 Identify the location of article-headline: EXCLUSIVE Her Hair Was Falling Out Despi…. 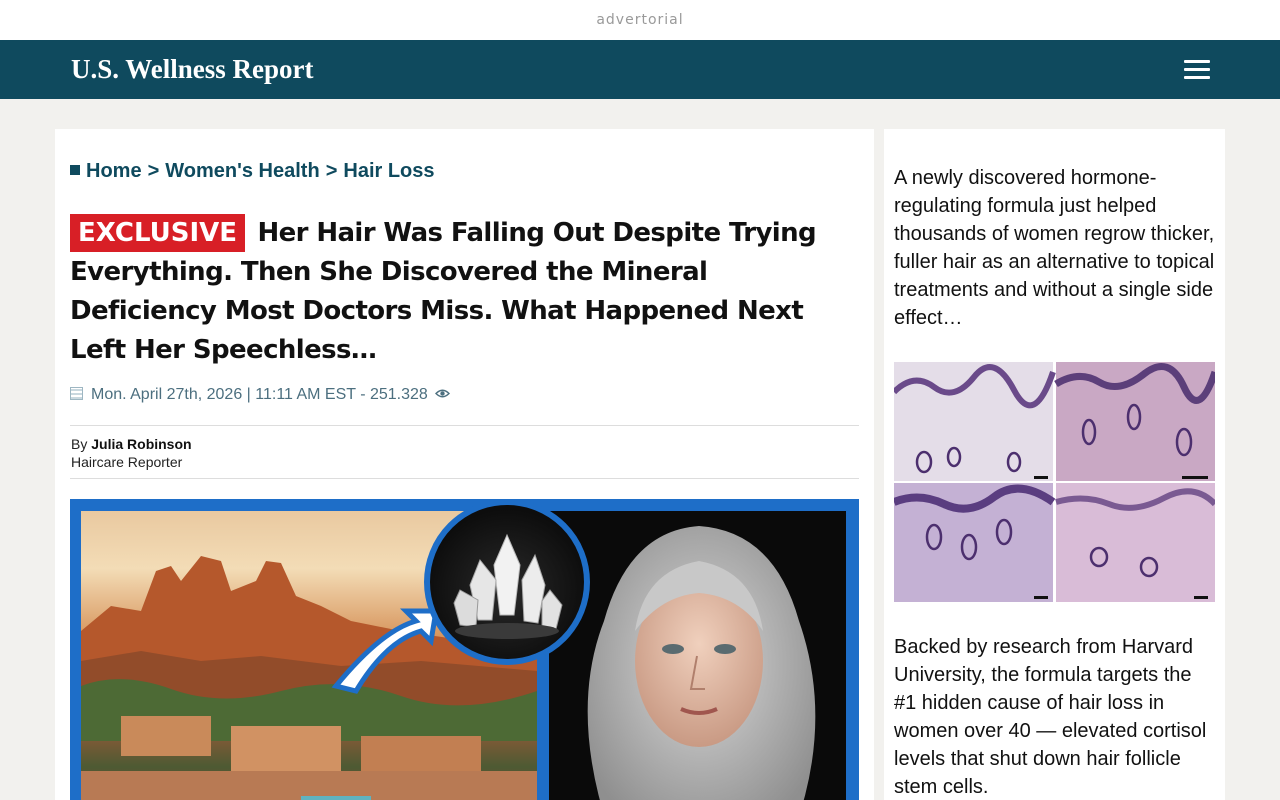
(465, 292).